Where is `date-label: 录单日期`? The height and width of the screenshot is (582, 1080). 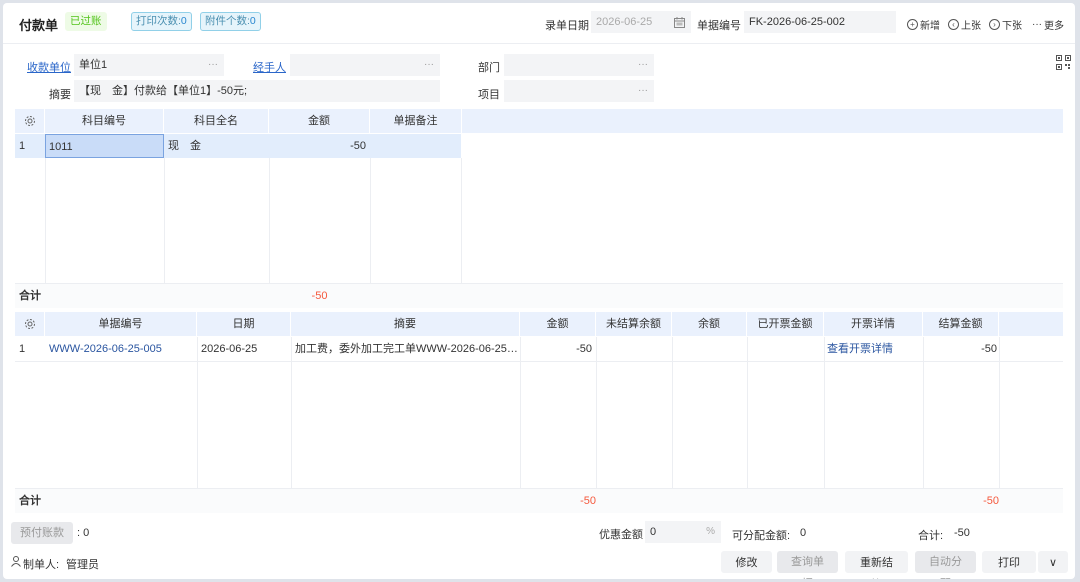 date-label: 录单日期 is located at coordinates (567, 26).